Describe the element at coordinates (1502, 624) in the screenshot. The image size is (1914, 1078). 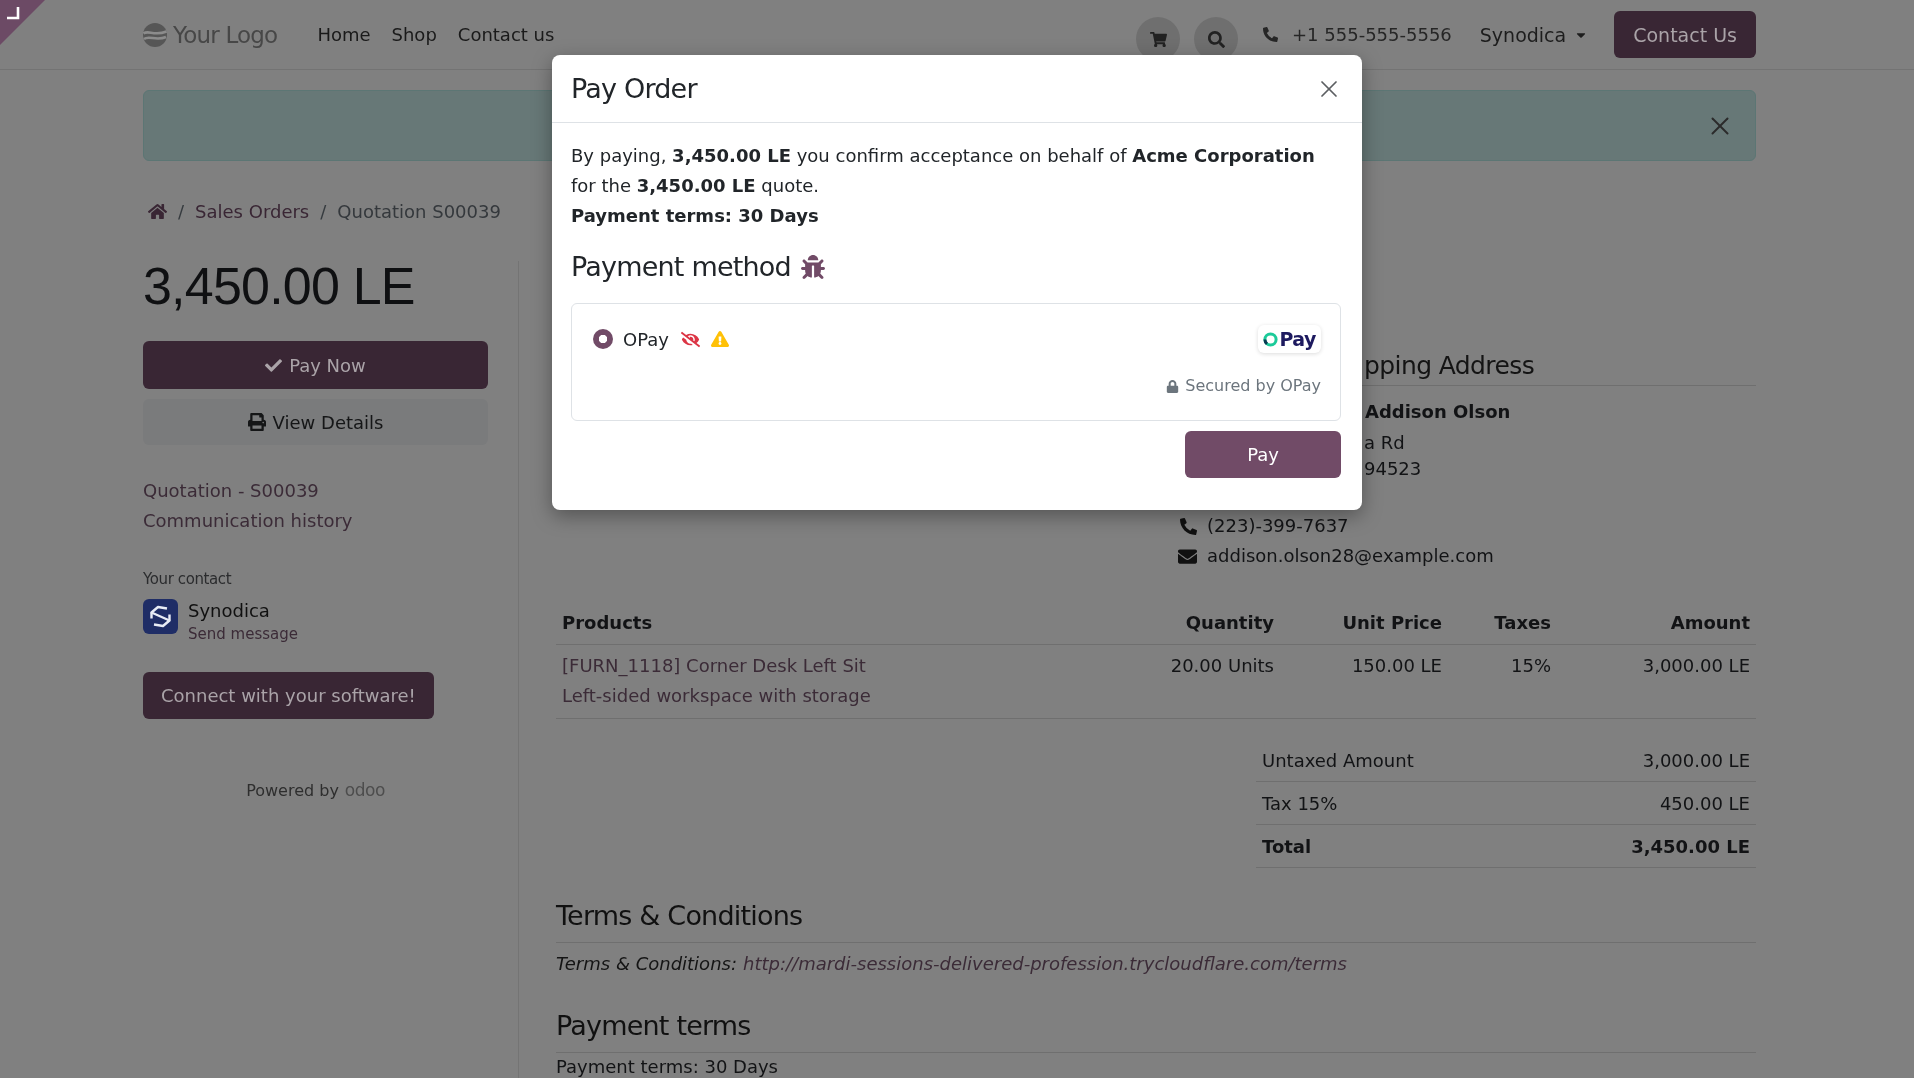
I see `column-header: Taxes` at that location.